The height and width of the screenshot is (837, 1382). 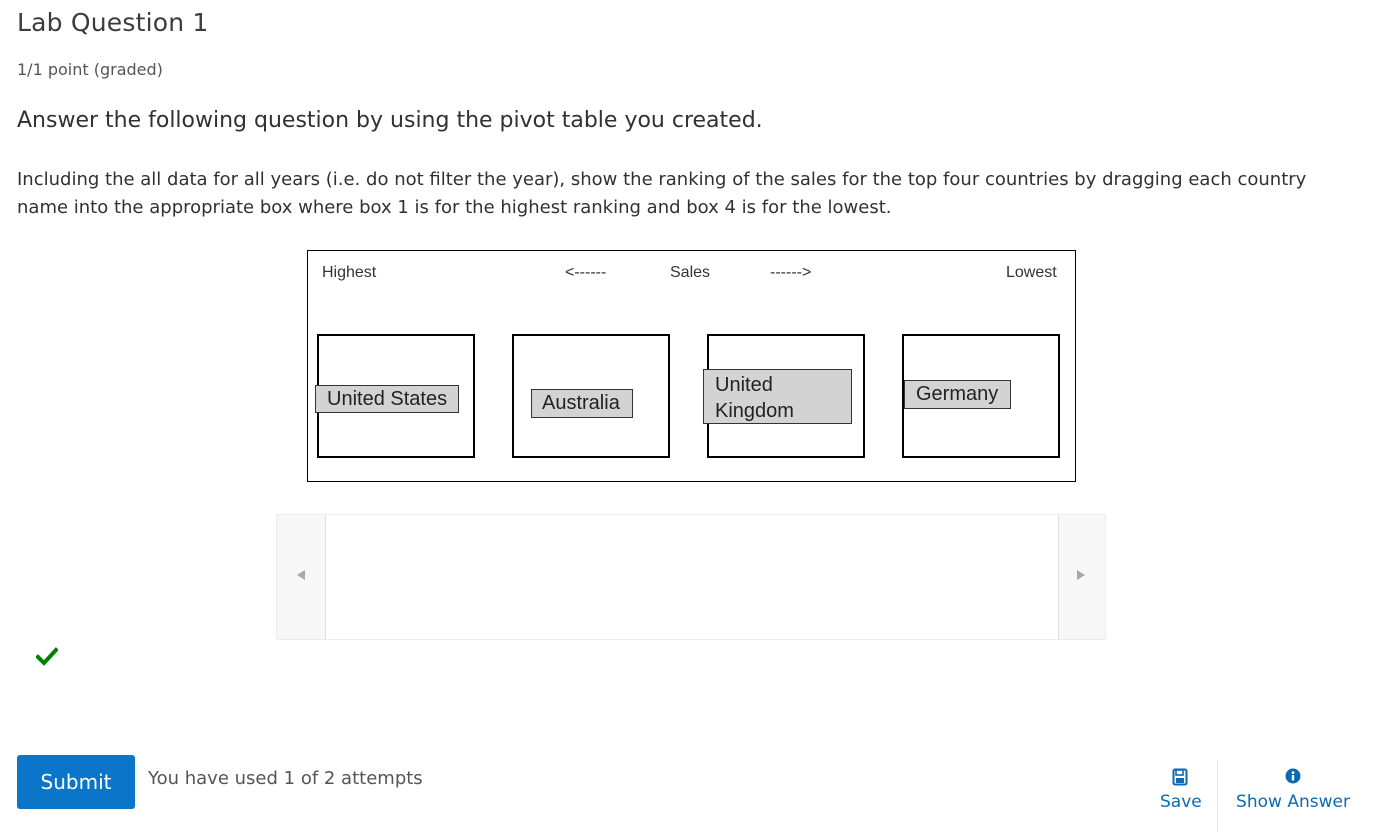 I want to click on label-left-arrow: <------, so click(x=586, y=272).